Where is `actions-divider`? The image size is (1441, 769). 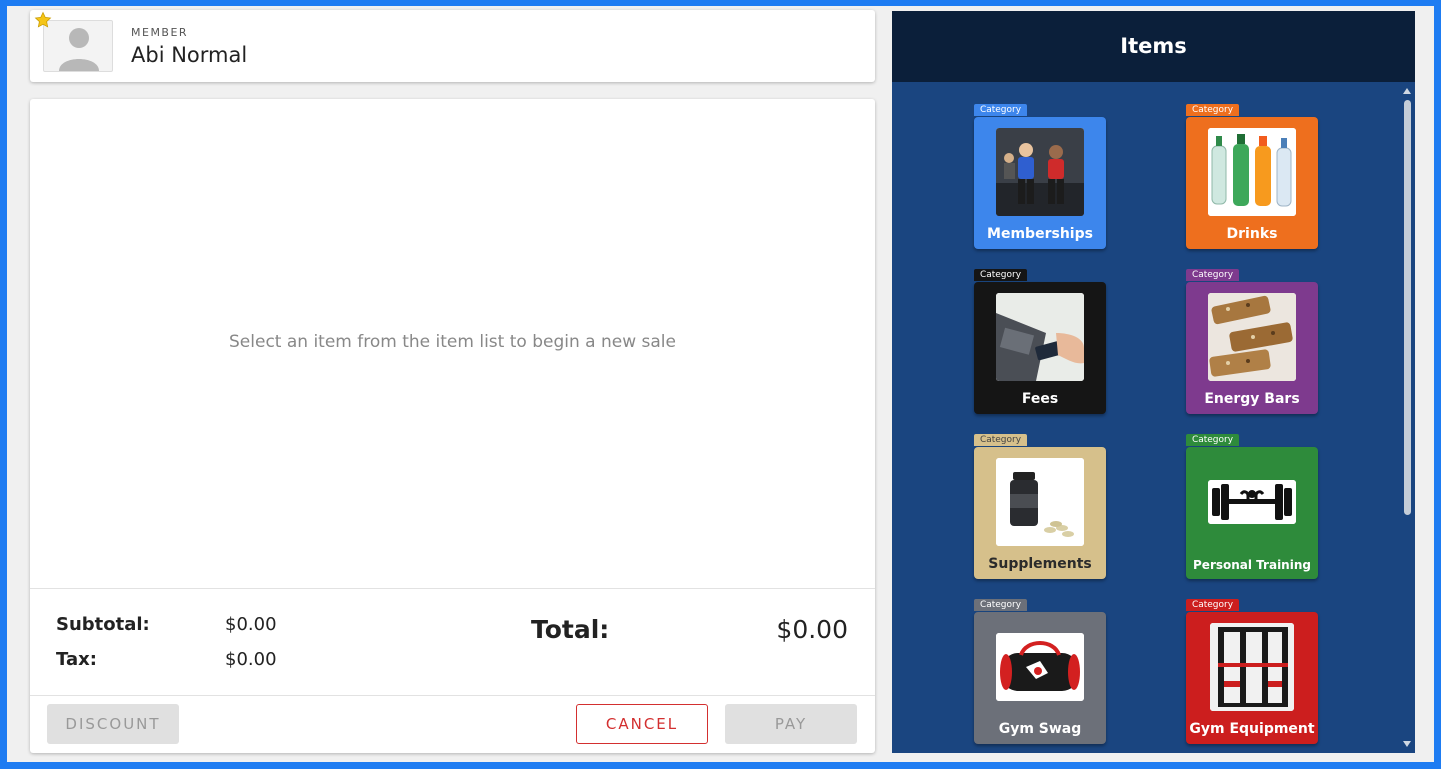
actions-divider is located at coordinates (452, 695).